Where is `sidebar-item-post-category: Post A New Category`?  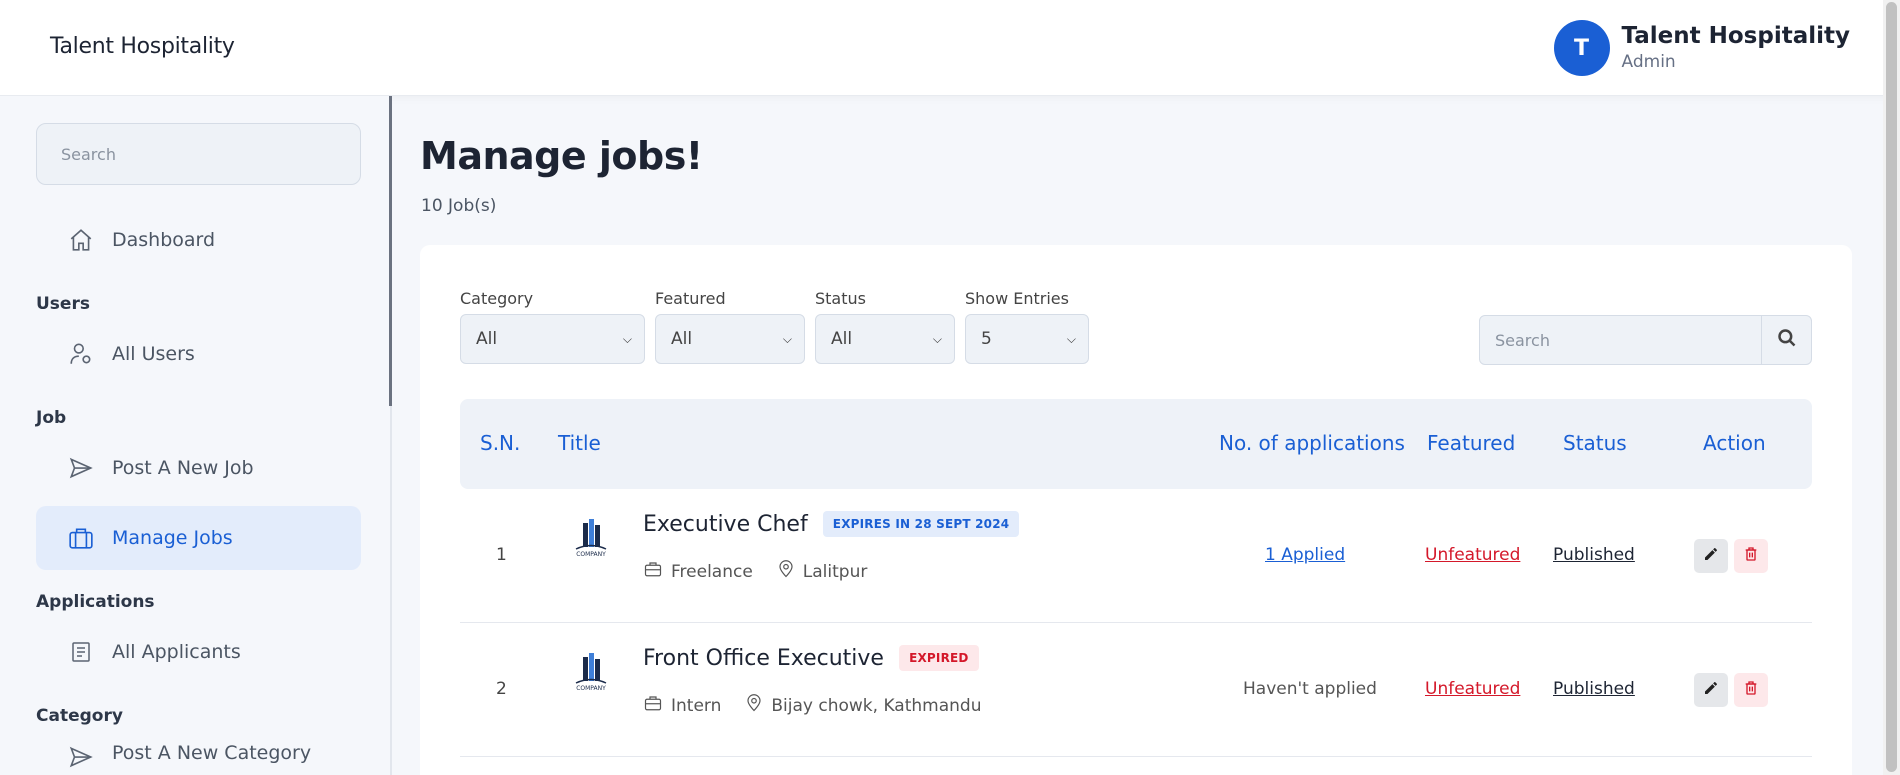 sidebar-item-post-category: Post A New Category is located at coordinates (198, 754).